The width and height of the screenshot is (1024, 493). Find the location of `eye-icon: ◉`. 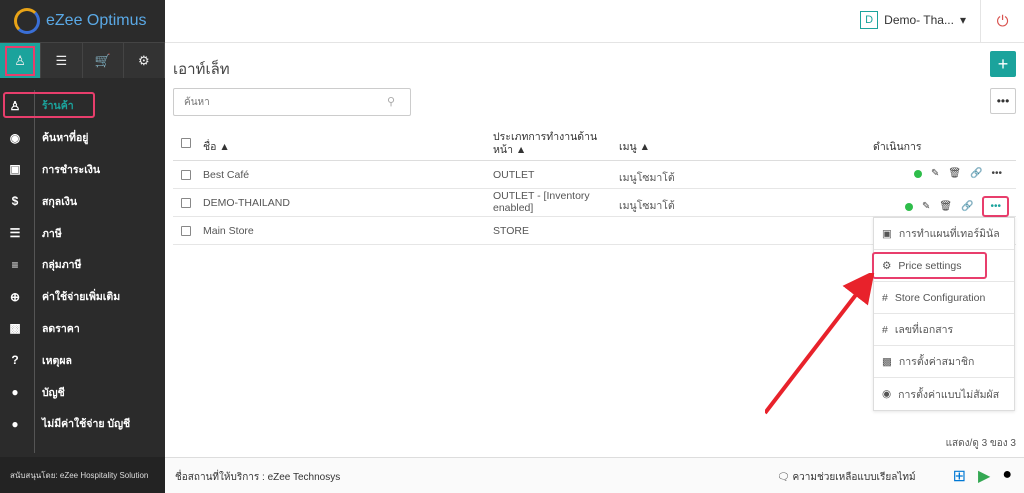

eye-icon: ◉ is located at coordinates (887, 394).